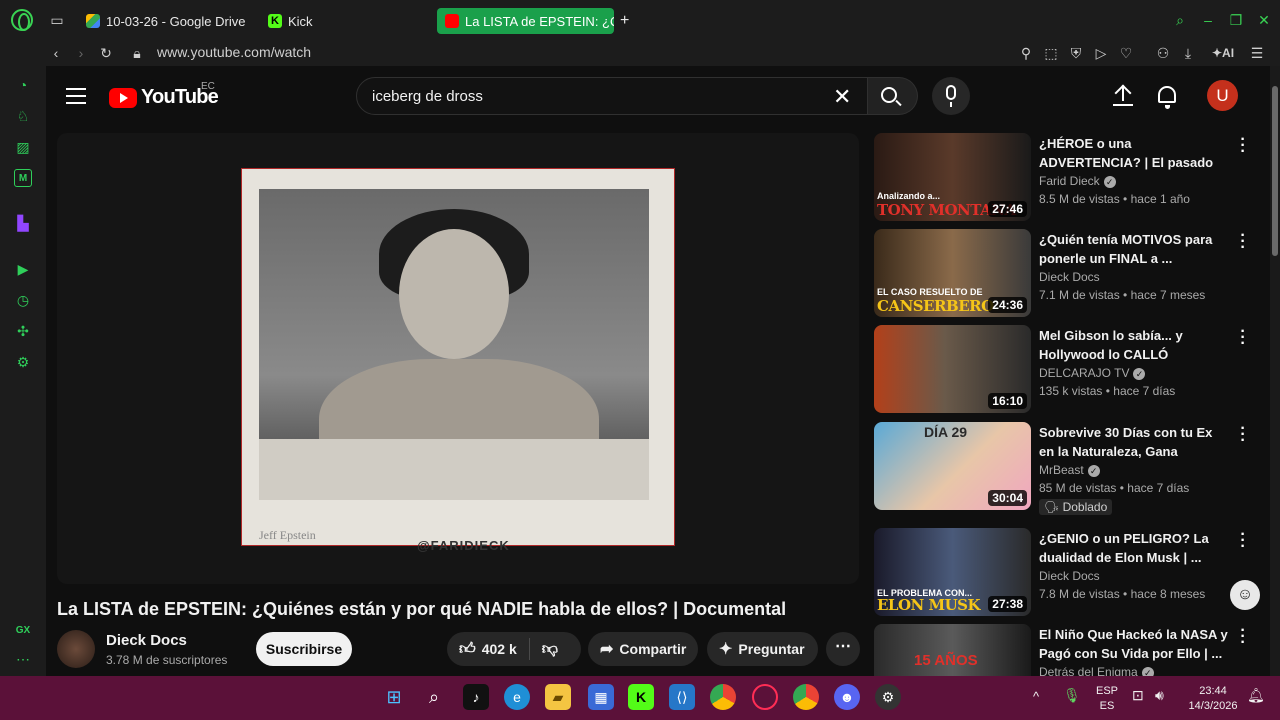 The height and width of the screenshot is (720, 1280). I want to click on tiktok-icon: ♪, so click(476, 697).